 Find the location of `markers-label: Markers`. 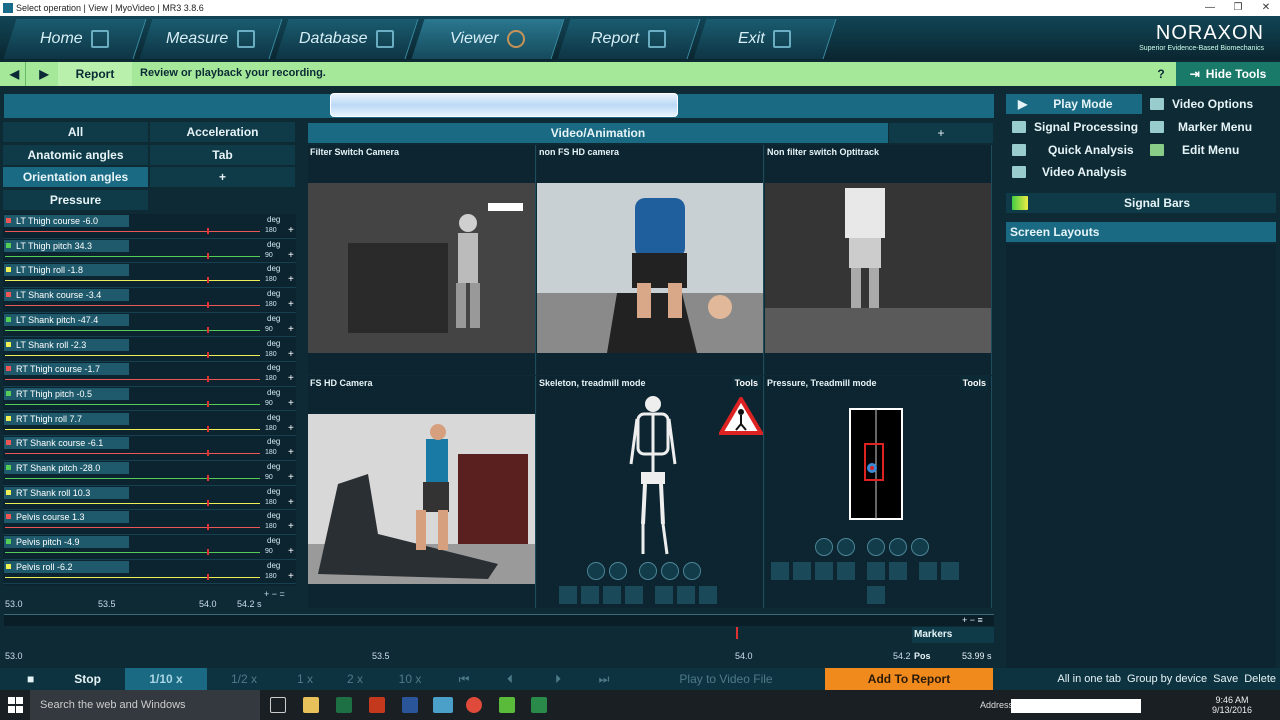

markers-label: Markers is located at coordinates (953, 635).